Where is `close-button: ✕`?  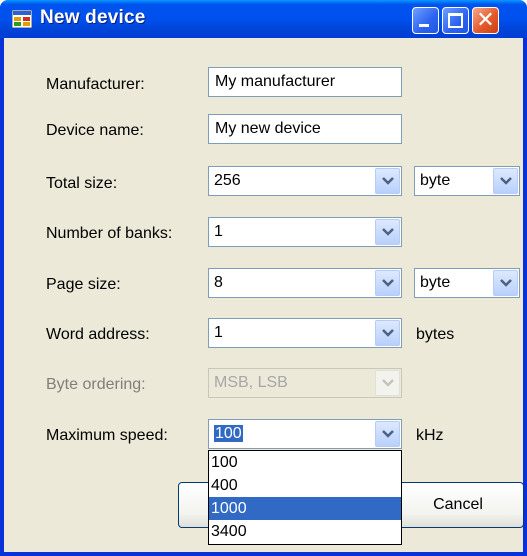 close-button: ✕ is located at coordinates (485, 20).